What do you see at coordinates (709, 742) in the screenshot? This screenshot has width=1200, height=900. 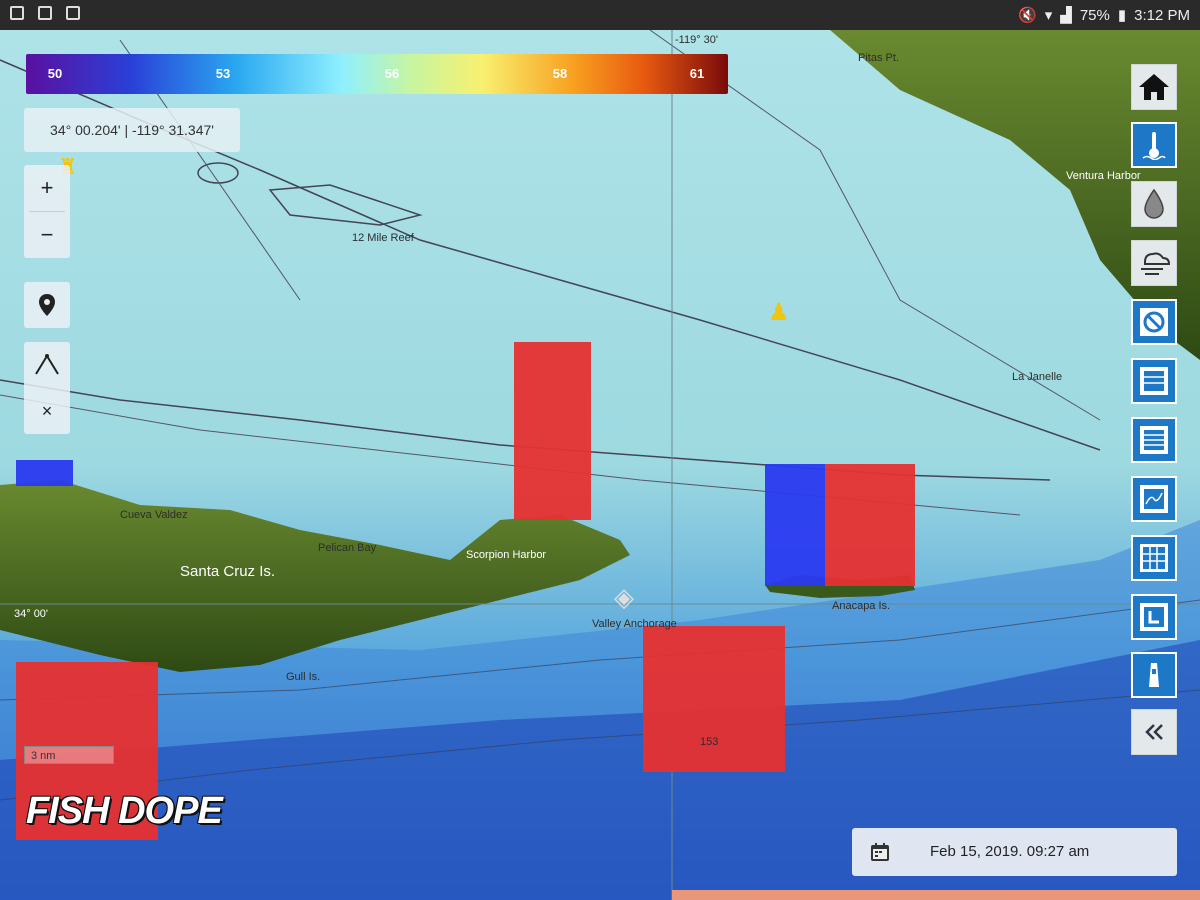 I see `depth-label: 153` at bounding box center [709, 742].